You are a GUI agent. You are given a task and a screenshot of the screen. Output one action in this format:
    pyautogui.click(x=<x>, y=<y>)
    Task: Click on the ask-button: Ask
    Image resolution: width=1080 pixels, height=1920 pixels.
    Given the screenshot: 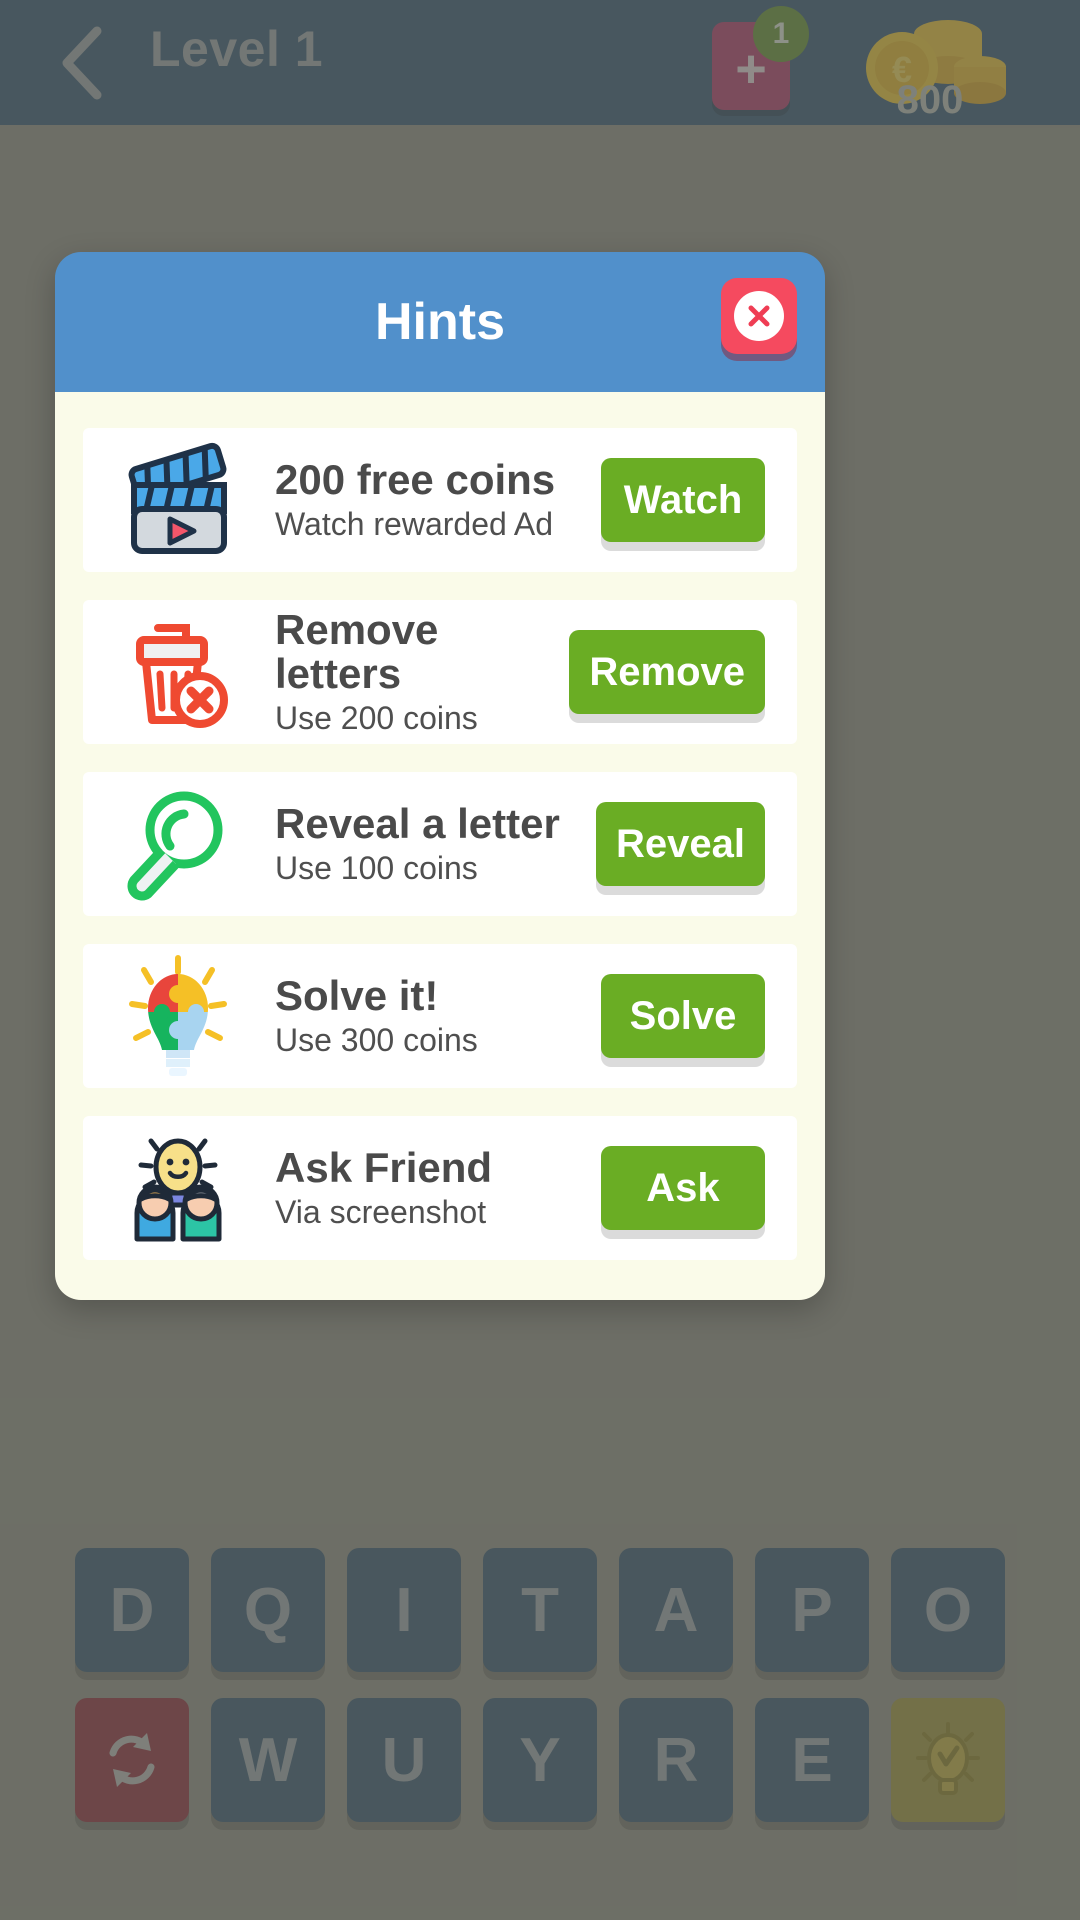 What is the action you would take?
    pyautogui.click(x=683, y=1188)
    